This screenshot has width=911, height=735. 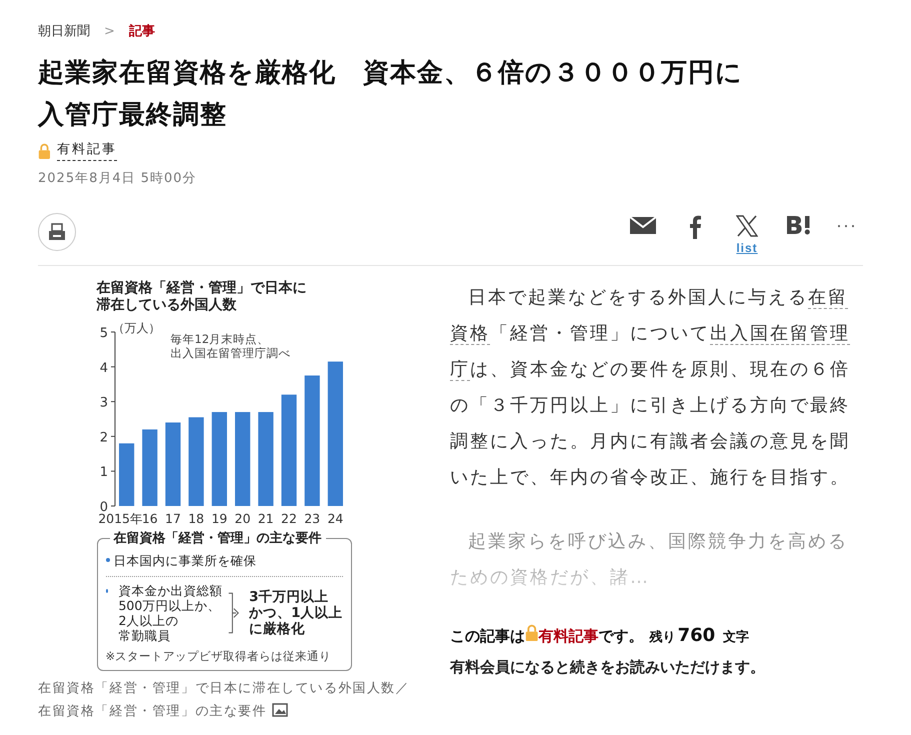 I want to click on axis-label: 23, so click(x=312, y=518).